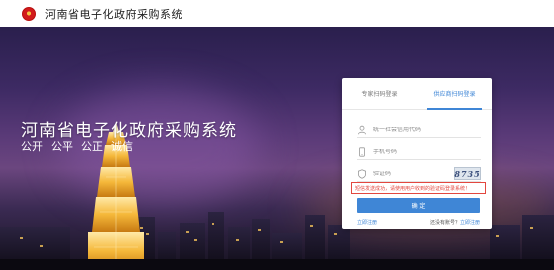 This screenshot has width=554, height=270. Describe the element at coordinates (470, 223) in the screenshot. I see `register-now-link: 立即注册` at that location.